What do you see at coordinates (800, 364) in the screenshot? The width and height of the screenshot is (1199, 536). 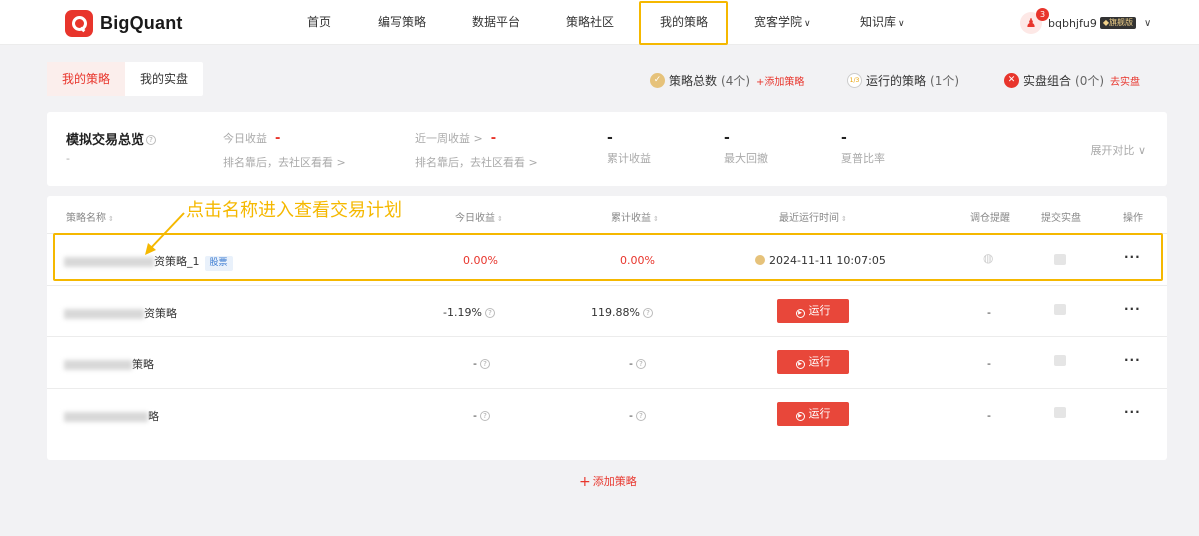 I see `play-icon: ▶` at bounding box center [800, 364].